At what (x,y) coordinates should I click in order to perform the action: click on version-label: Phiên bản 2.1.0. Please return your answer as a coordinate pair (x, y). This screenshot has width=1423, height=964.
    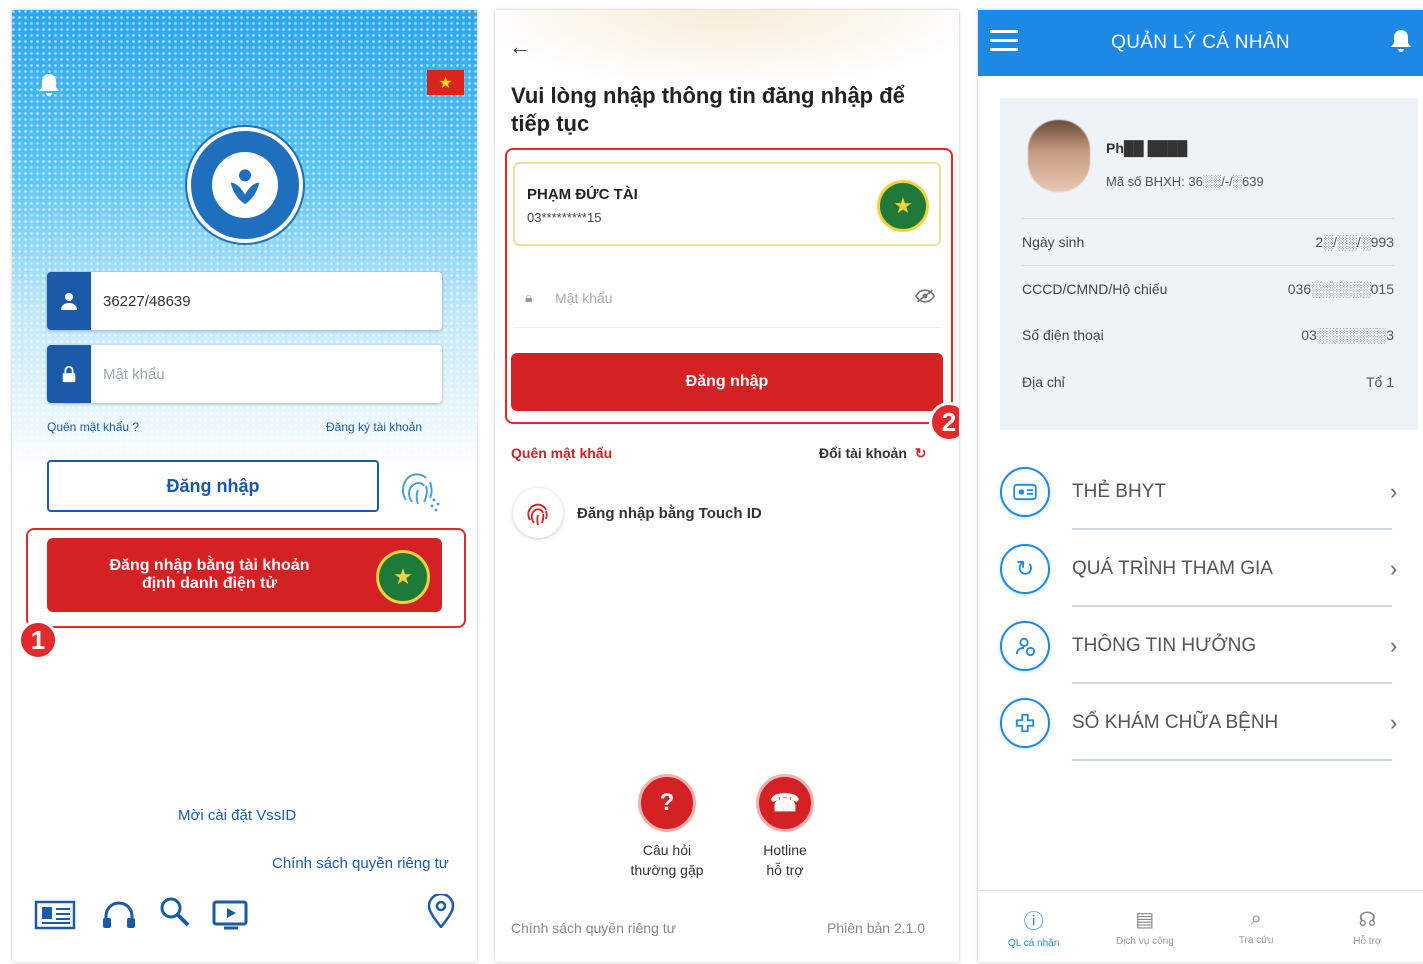
    Looking at the image, I should click on (876, 928).